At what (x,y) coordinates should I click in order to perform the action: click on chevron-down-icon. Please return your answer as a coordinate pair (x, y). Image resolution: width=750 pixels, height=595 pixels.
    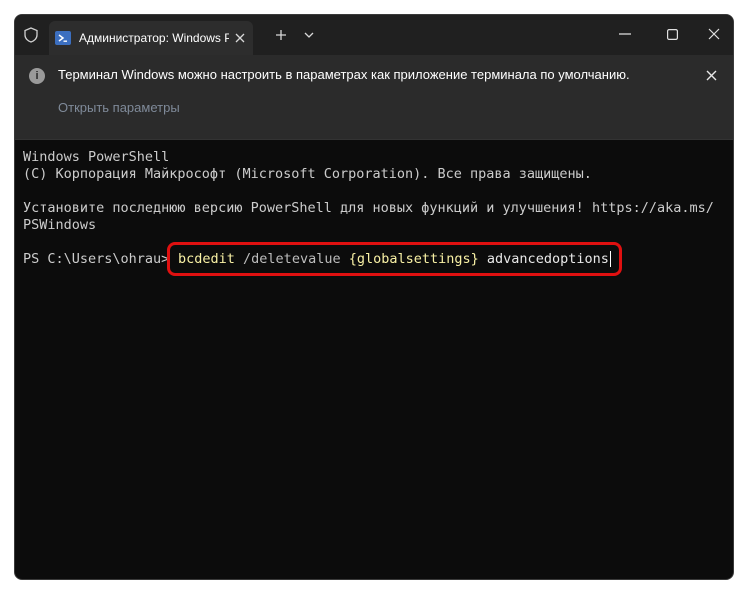
    Looking at the image, I should click on (309, 35).